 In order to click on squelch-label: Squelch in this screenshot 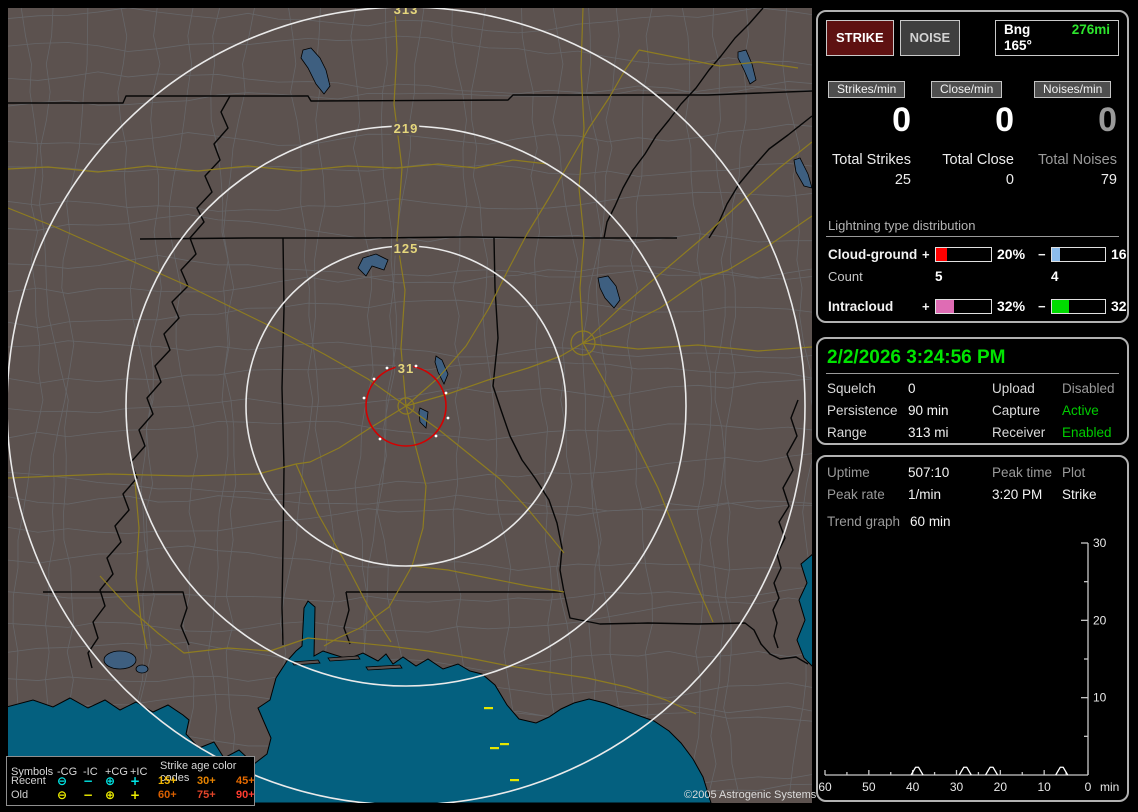, I will do `click(851, 388)`.